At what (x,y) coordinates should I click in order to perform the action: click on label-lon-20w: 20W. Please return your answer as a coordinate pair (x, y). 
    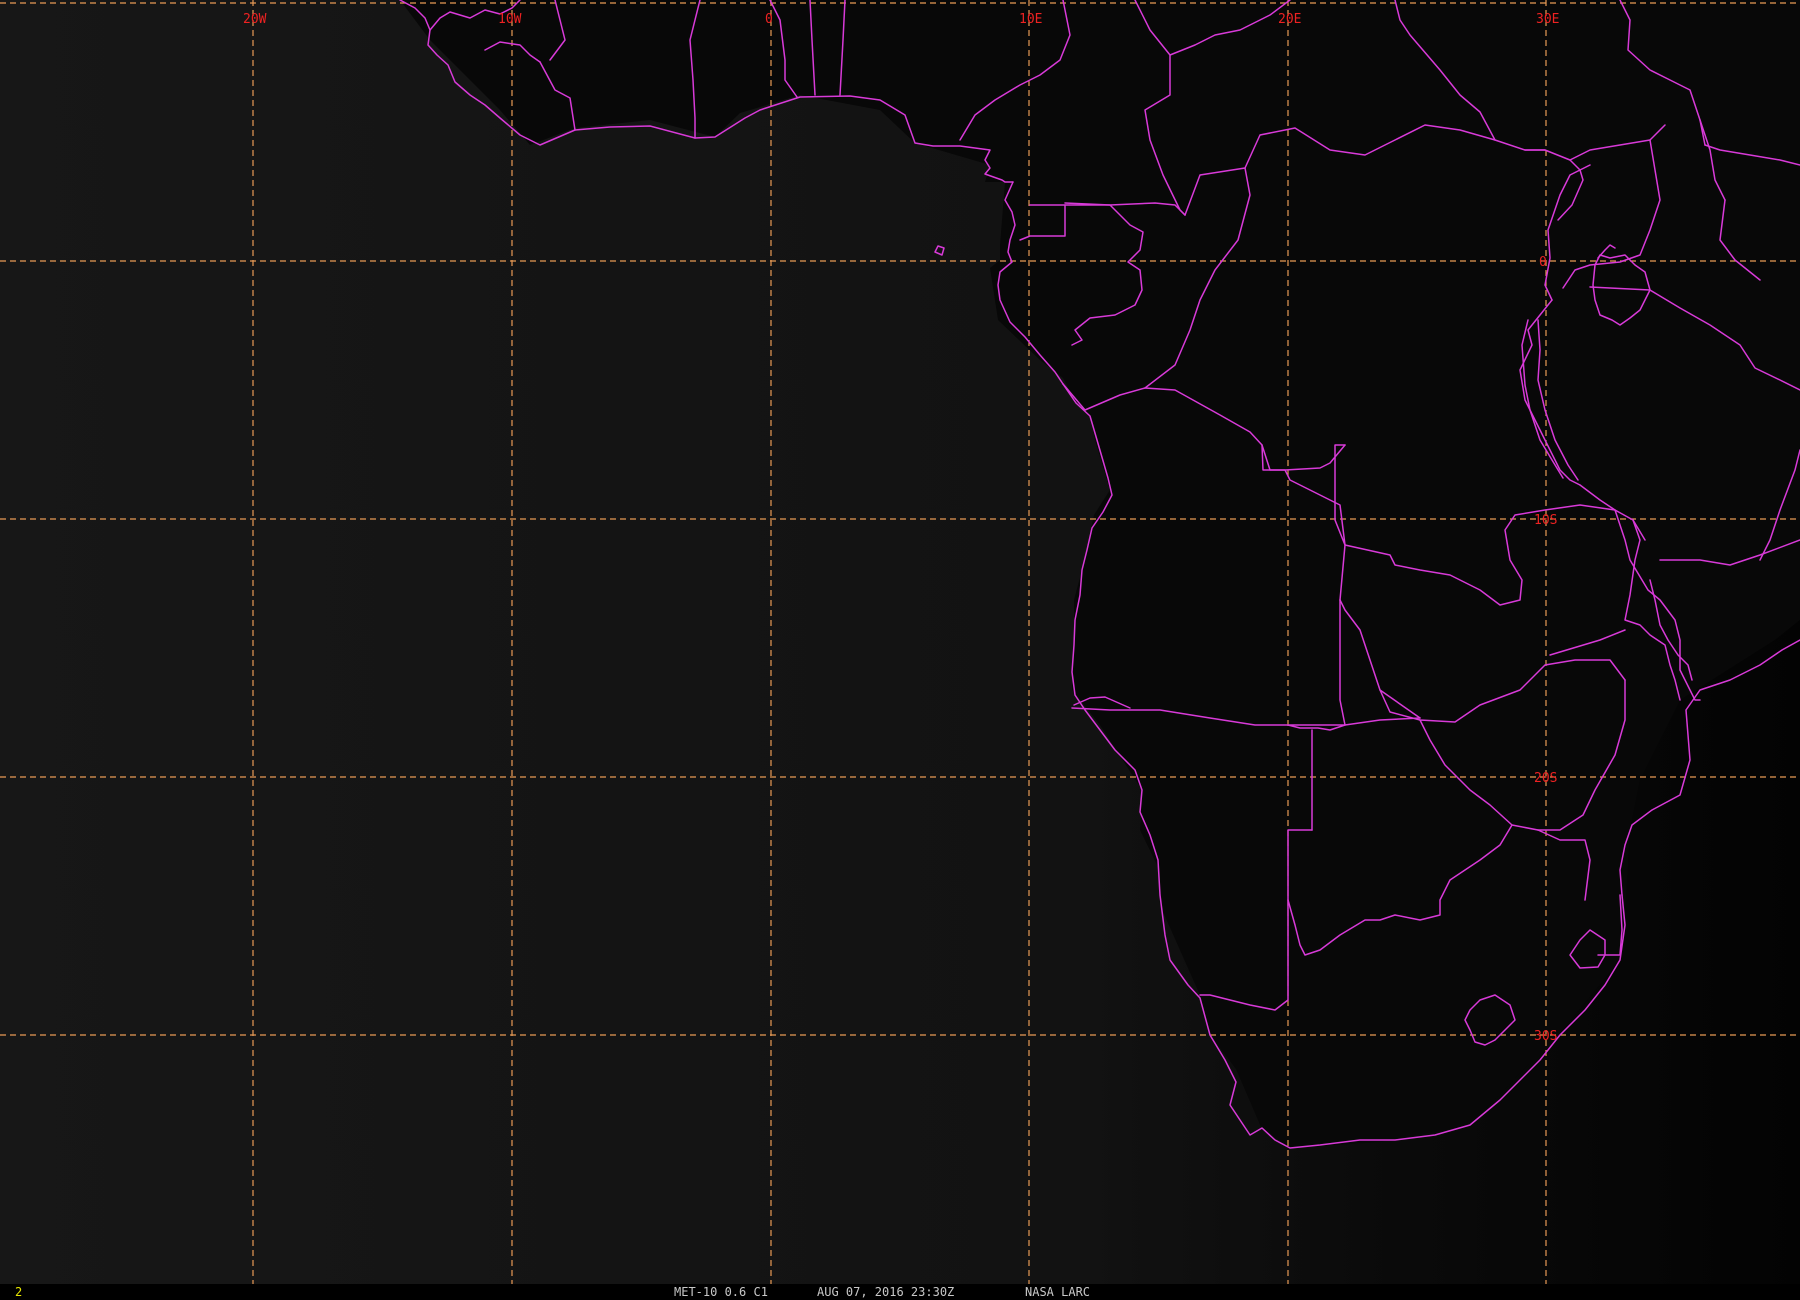
    Looking at the image, I should click on (255, 19).